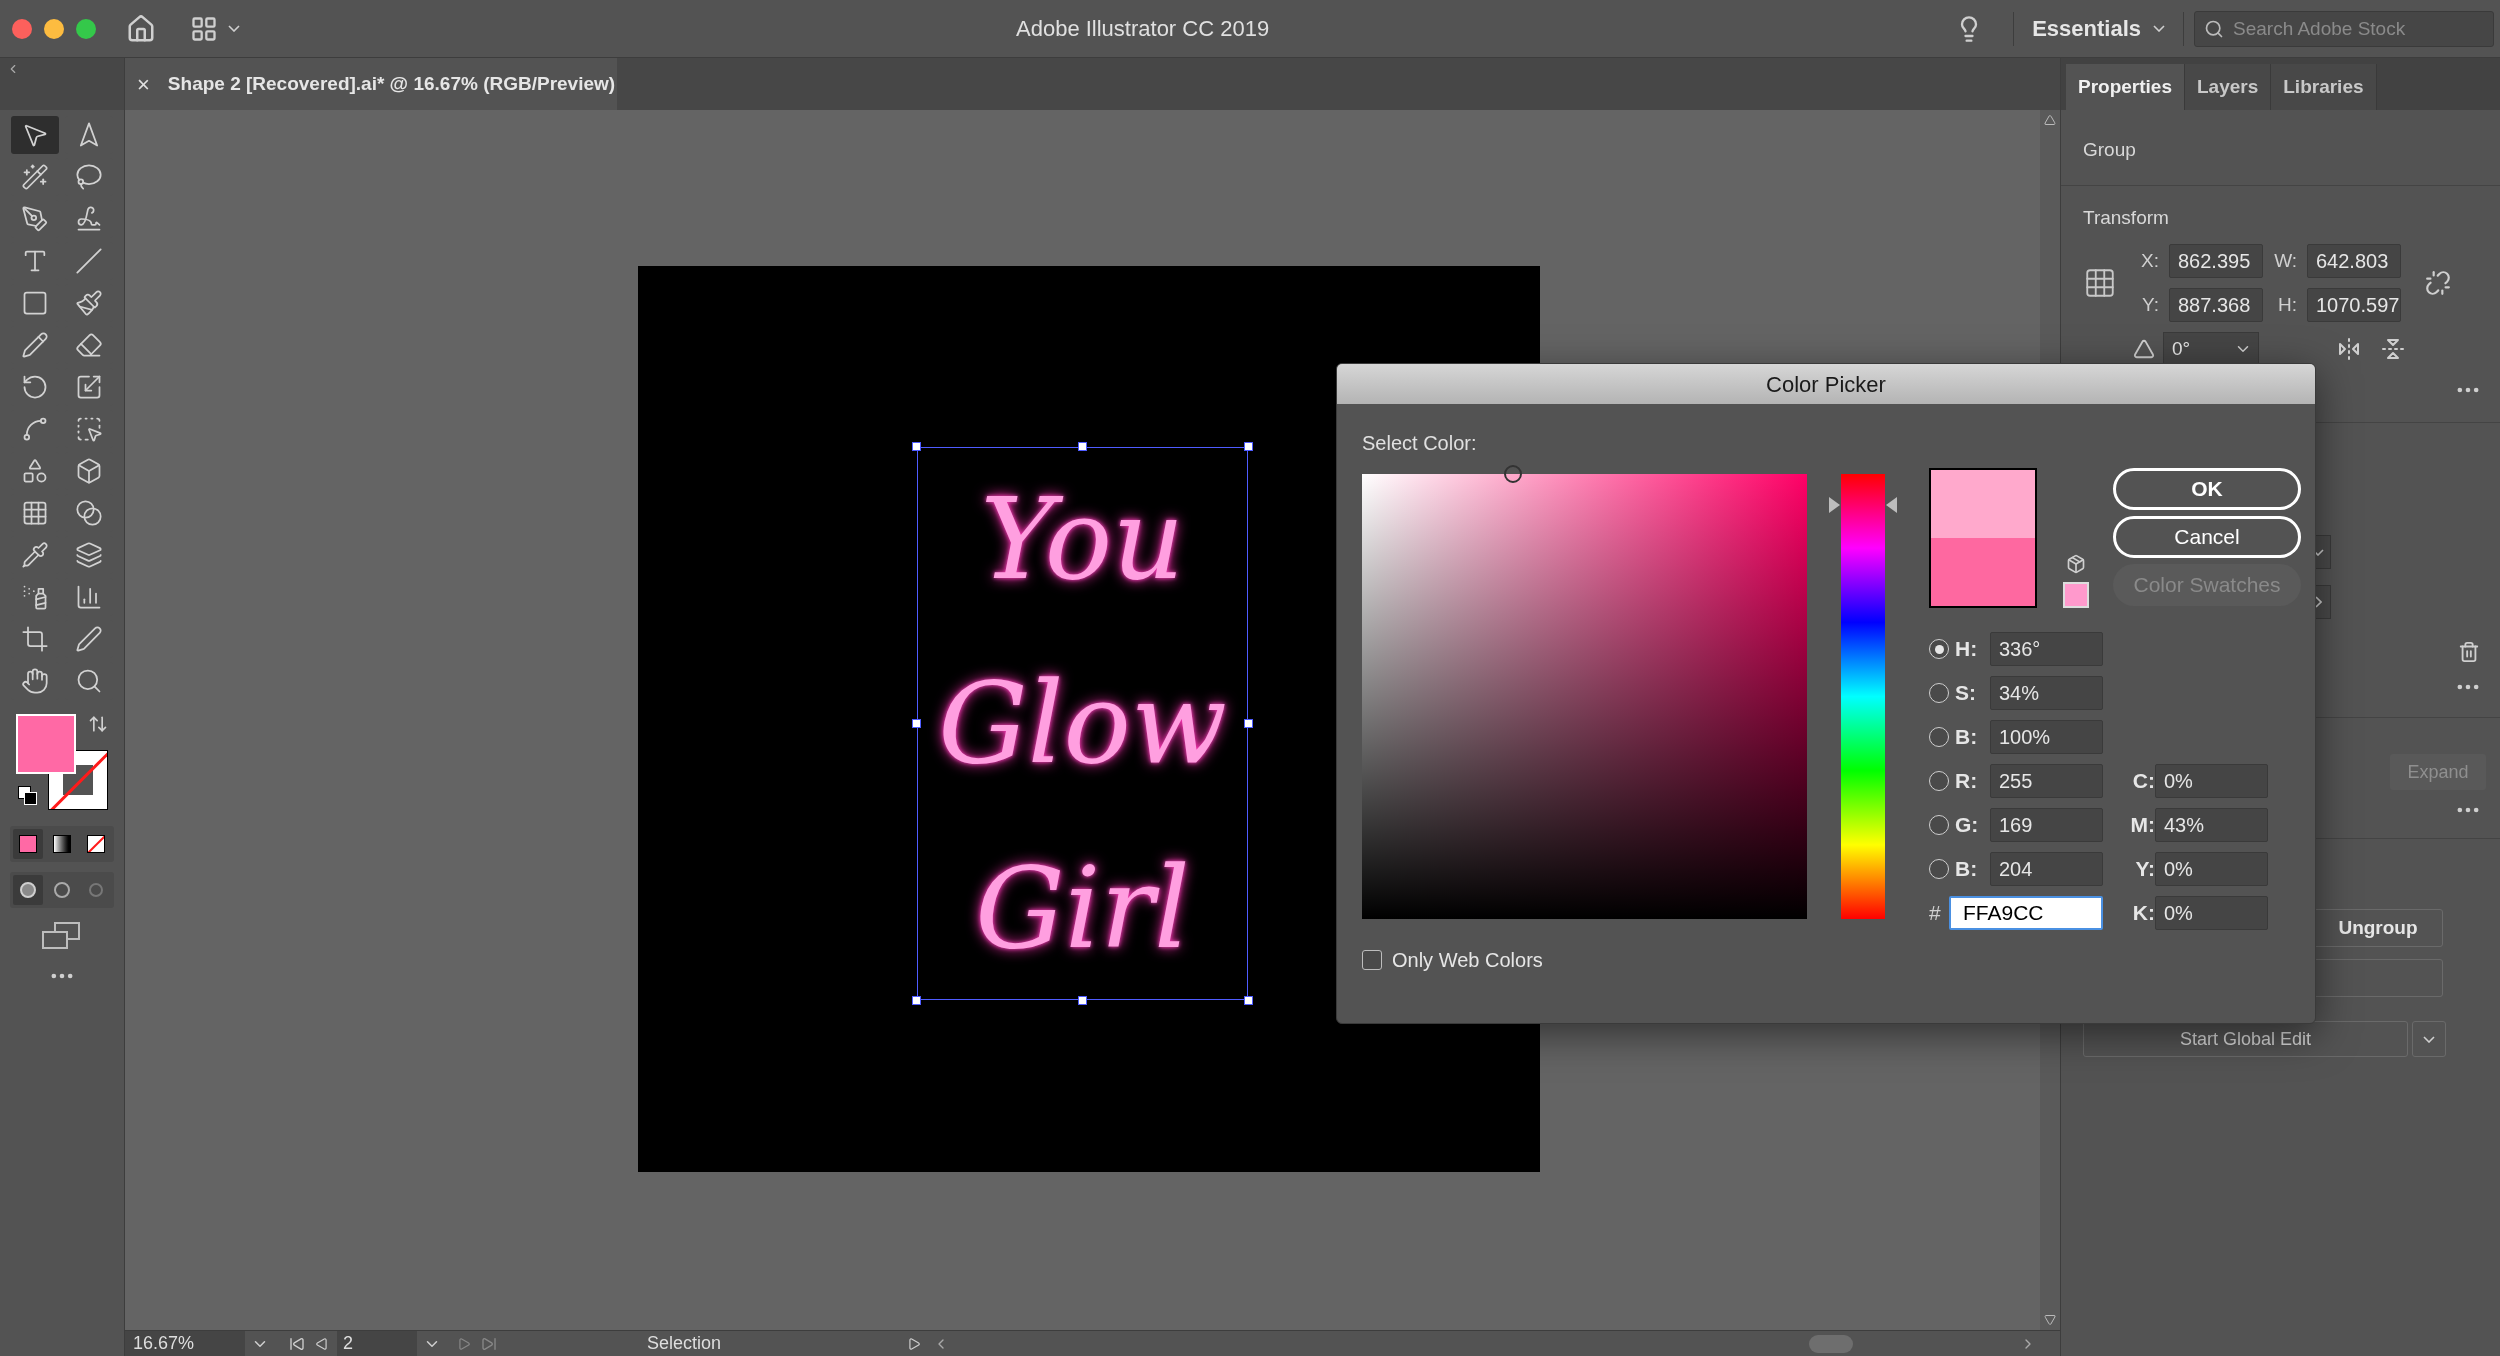  Describe the element at coordinates (1513, 474) in the screenshot. I see `color-field-marker` at that location.